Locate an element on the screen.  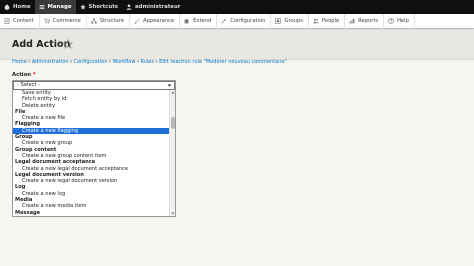
action-label-text: Action is located at coordinates (21, 75).